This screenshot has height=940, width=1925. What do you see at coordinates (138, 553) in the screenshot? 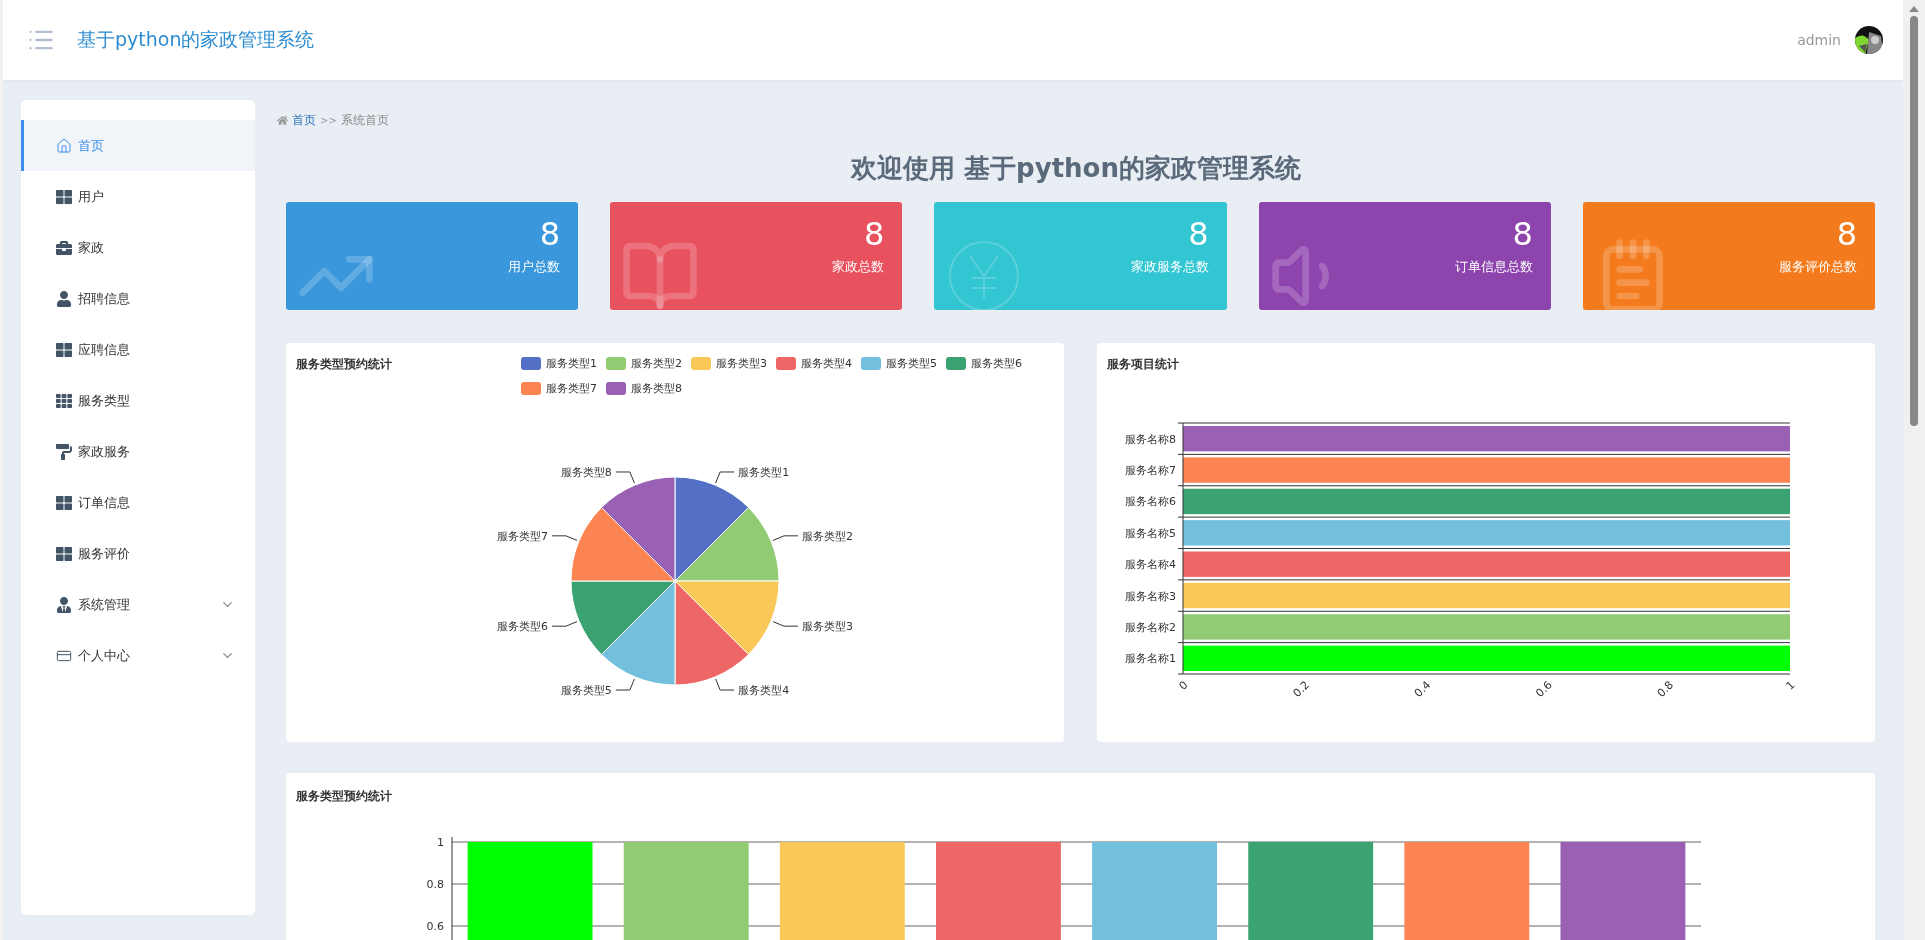
I see `sidebar-item: 服务评价` at bounding box center [138, 553].